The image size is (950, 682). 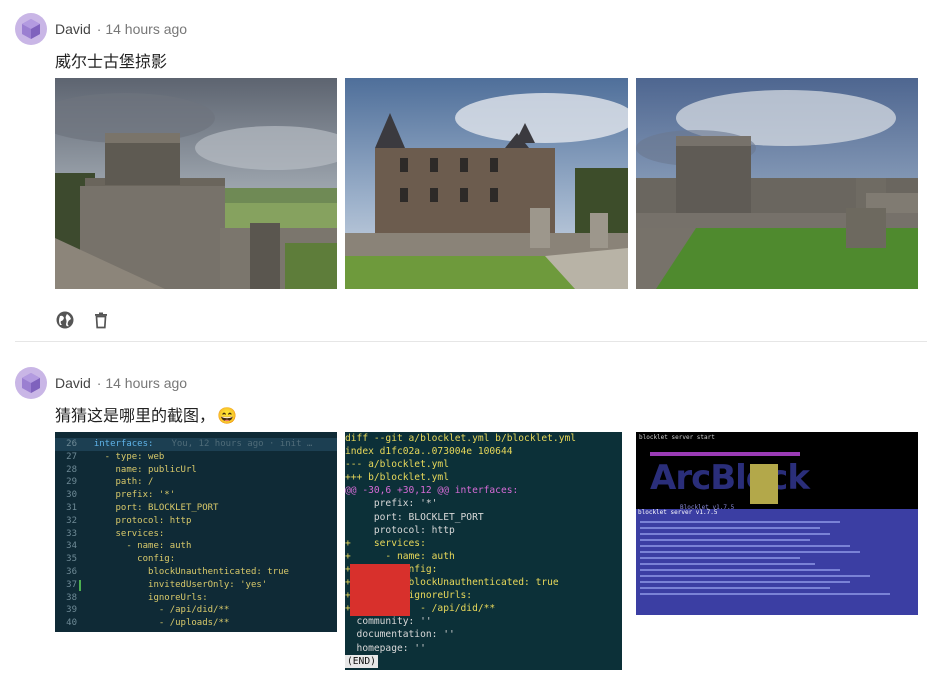 What do you see at coordinates (227, 416) in the screenshot?
I see `grin-emoji: 😄` at bounding box center [227, 416].